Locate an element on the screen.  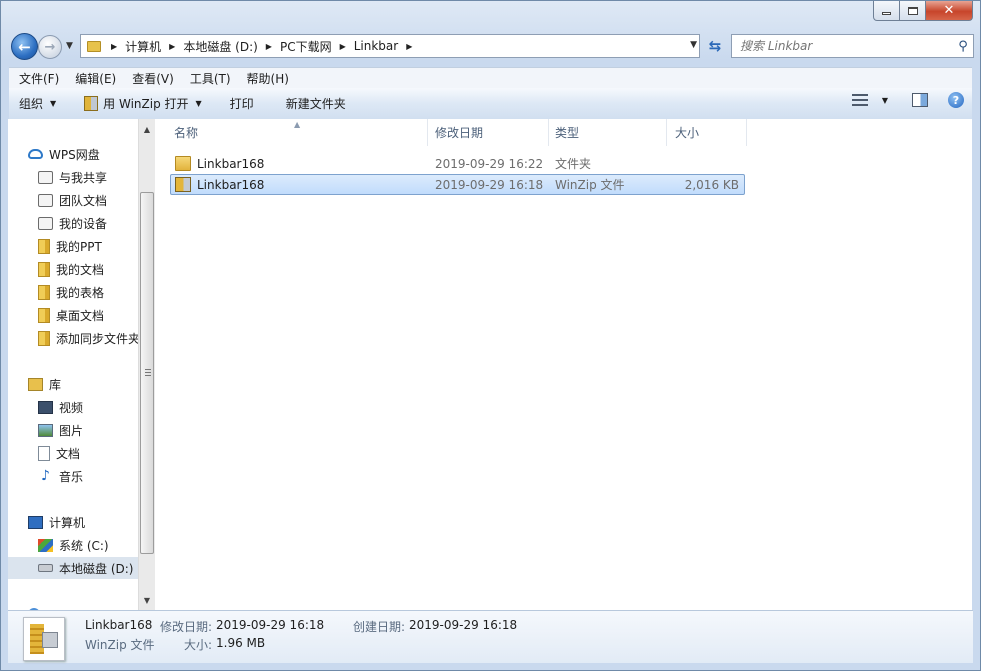
winzip-file-large-icon is located at coordinates (44, 639).